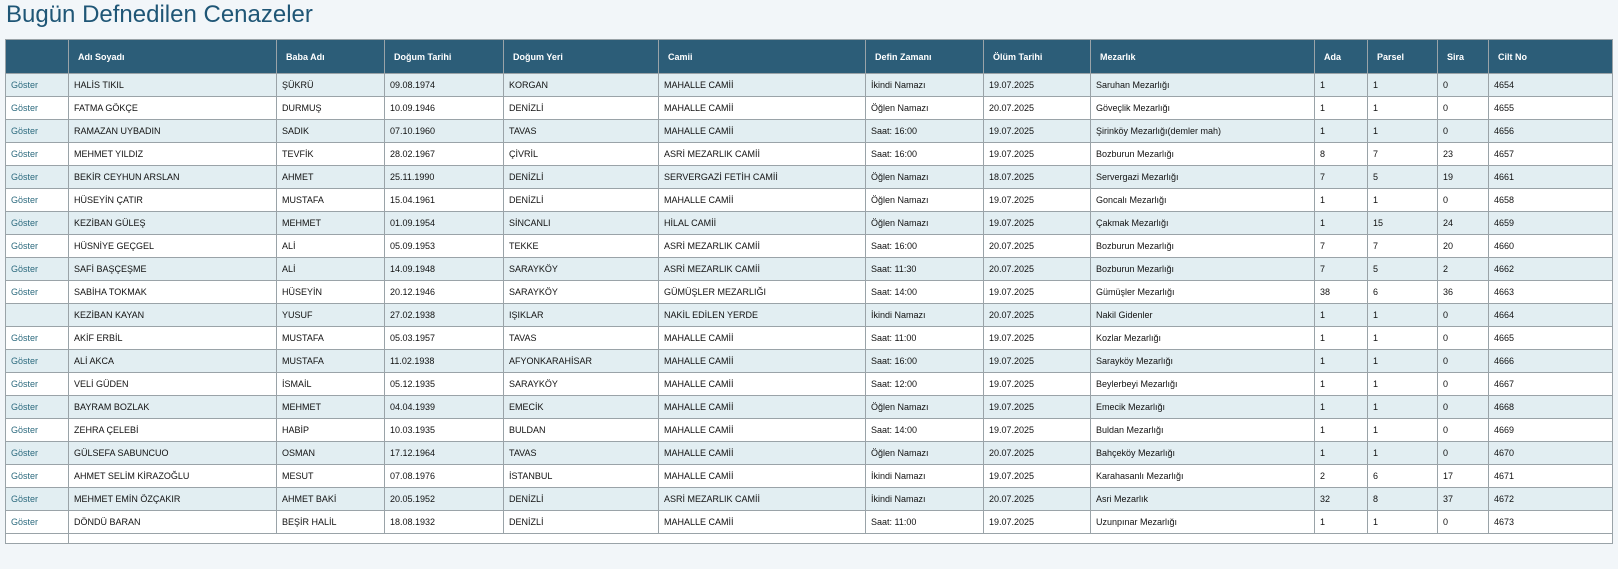 The image size is (1618, 569). I want to click on column-header-father-name: Baba Adı, so click(330, 56).